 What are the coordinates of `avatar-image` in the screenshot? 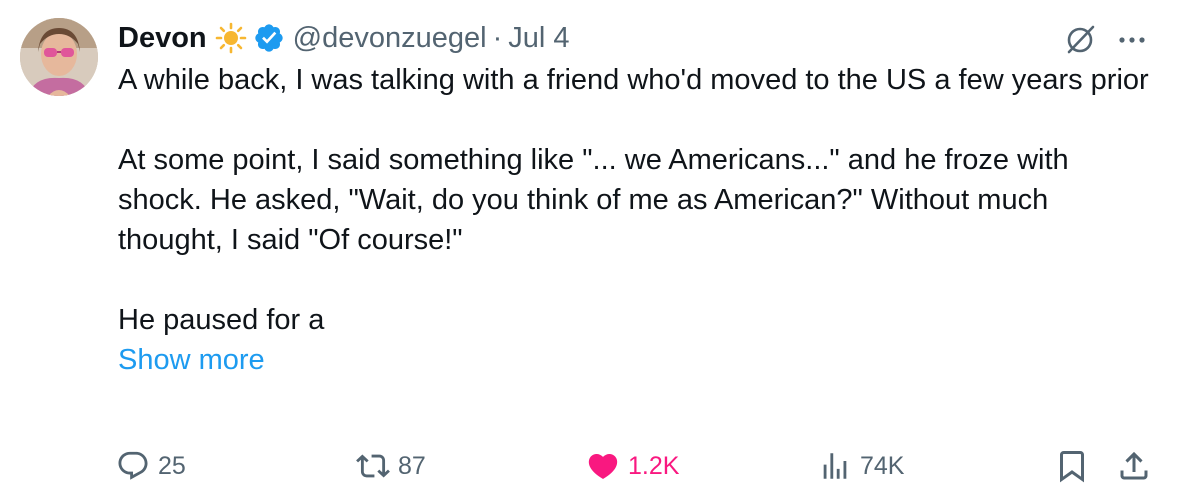 It's located at (59, 57).